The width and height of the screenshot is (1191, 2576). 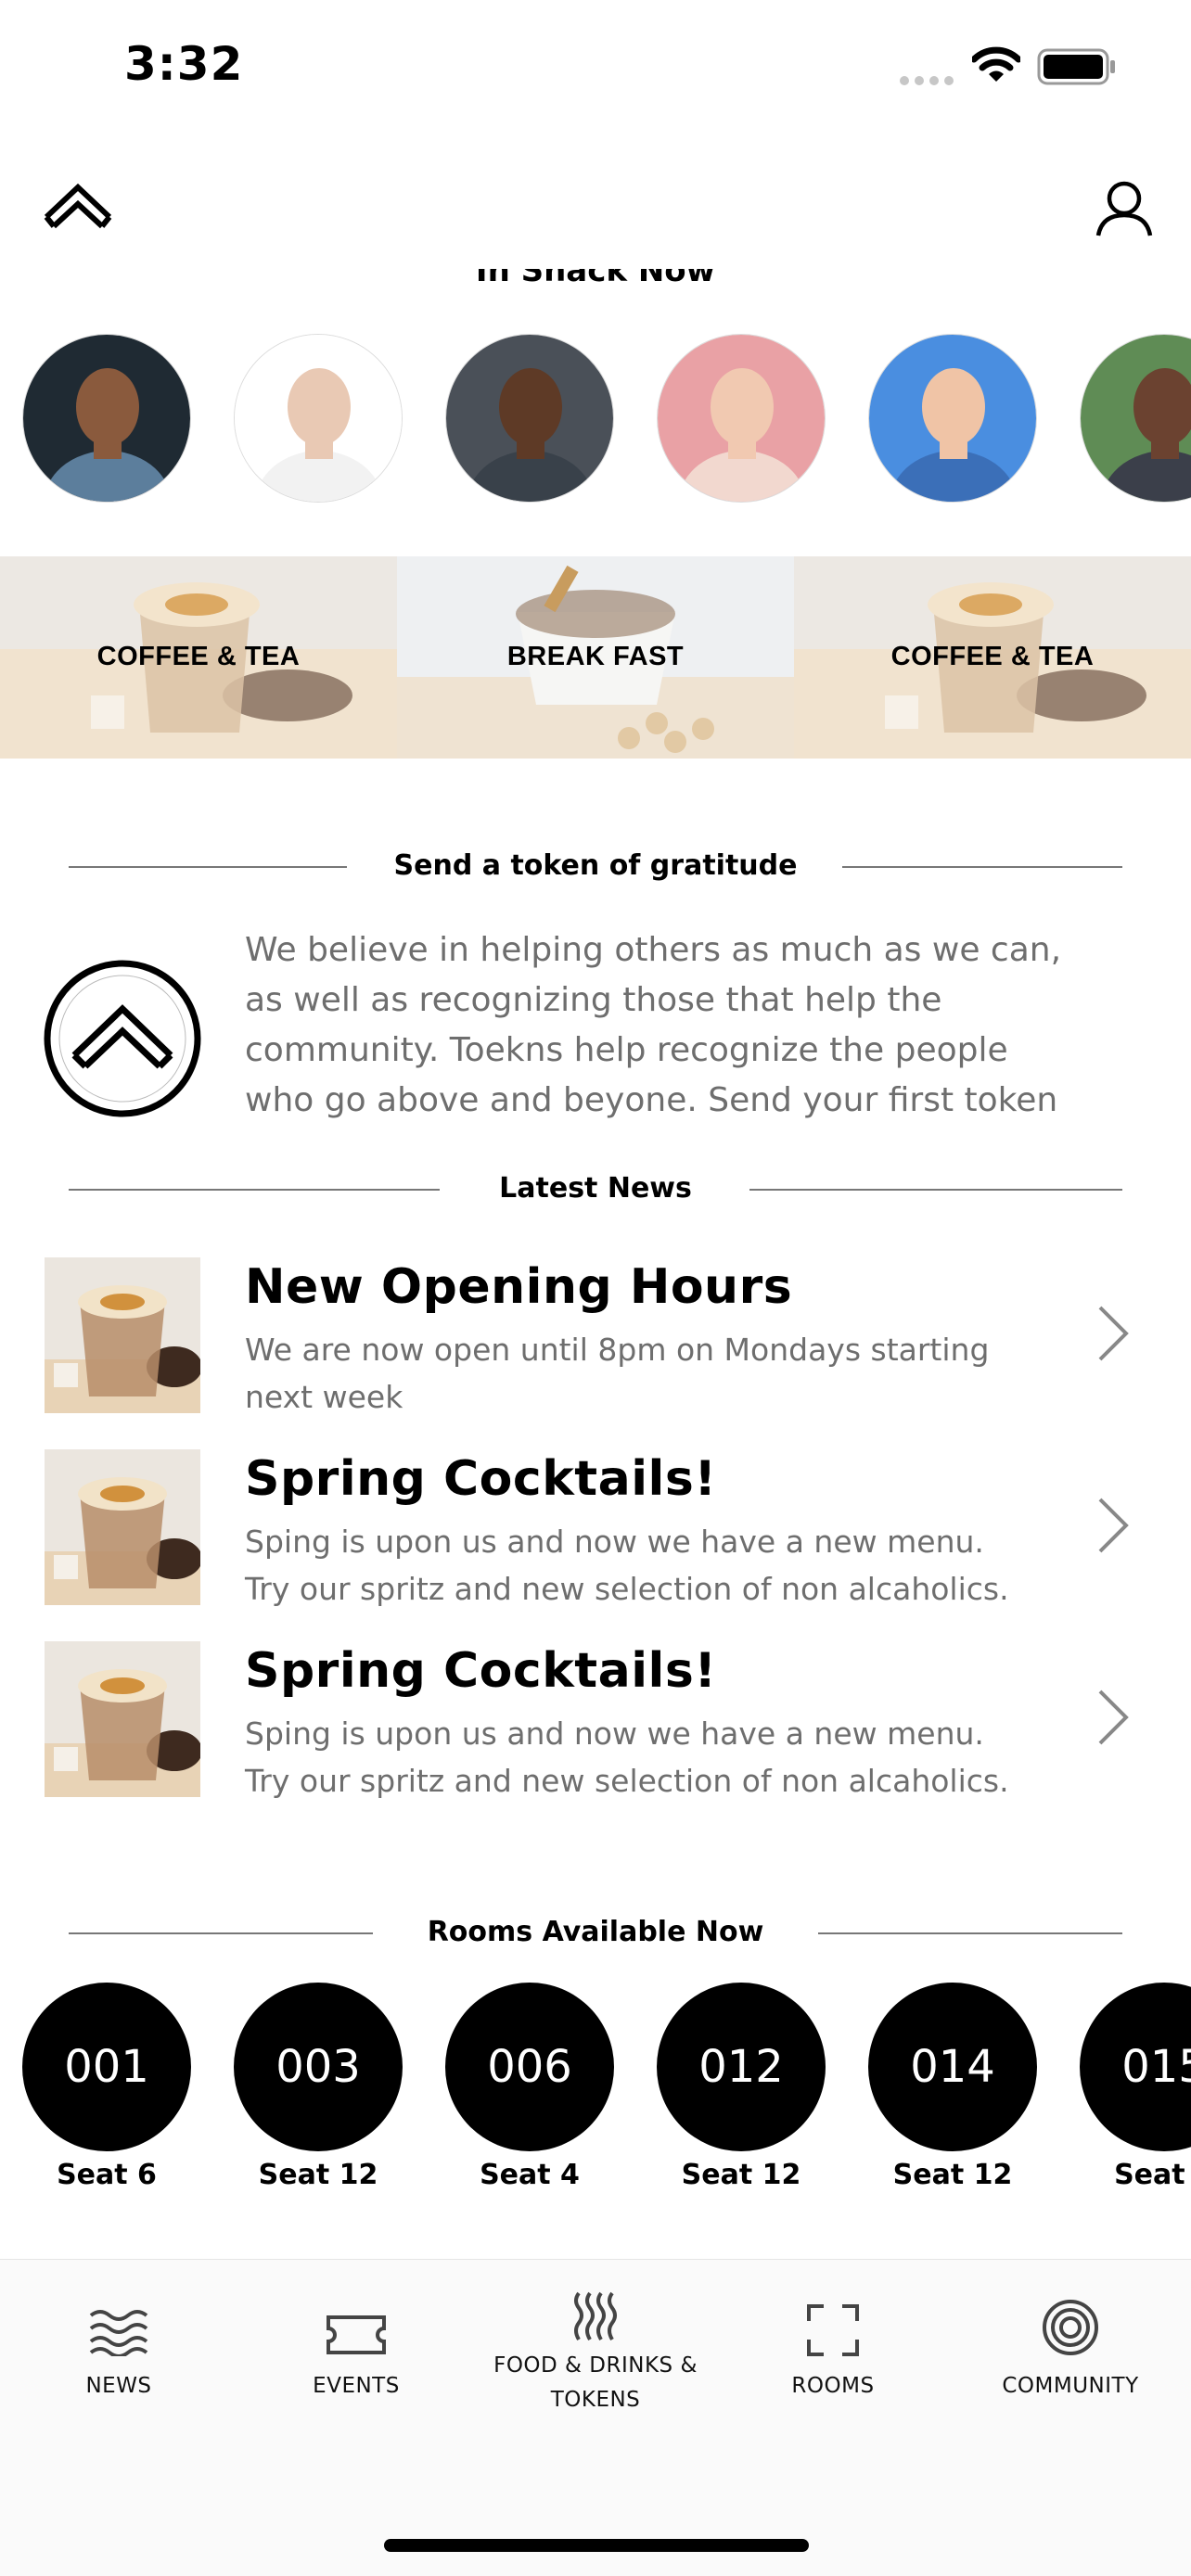 I want to click on members-carousel, so click(x=595, y=418).